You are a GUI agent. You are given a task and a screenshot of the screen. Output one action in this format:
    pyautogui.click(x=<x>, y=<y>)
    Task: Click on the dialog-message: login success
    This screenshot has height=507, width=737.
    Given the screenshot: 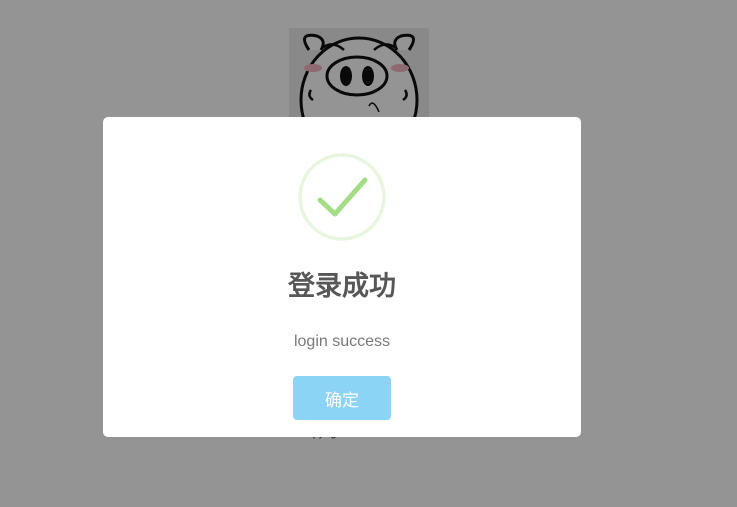 What is the action you would take?
    pyautogui.click(x=342, y=341)
    